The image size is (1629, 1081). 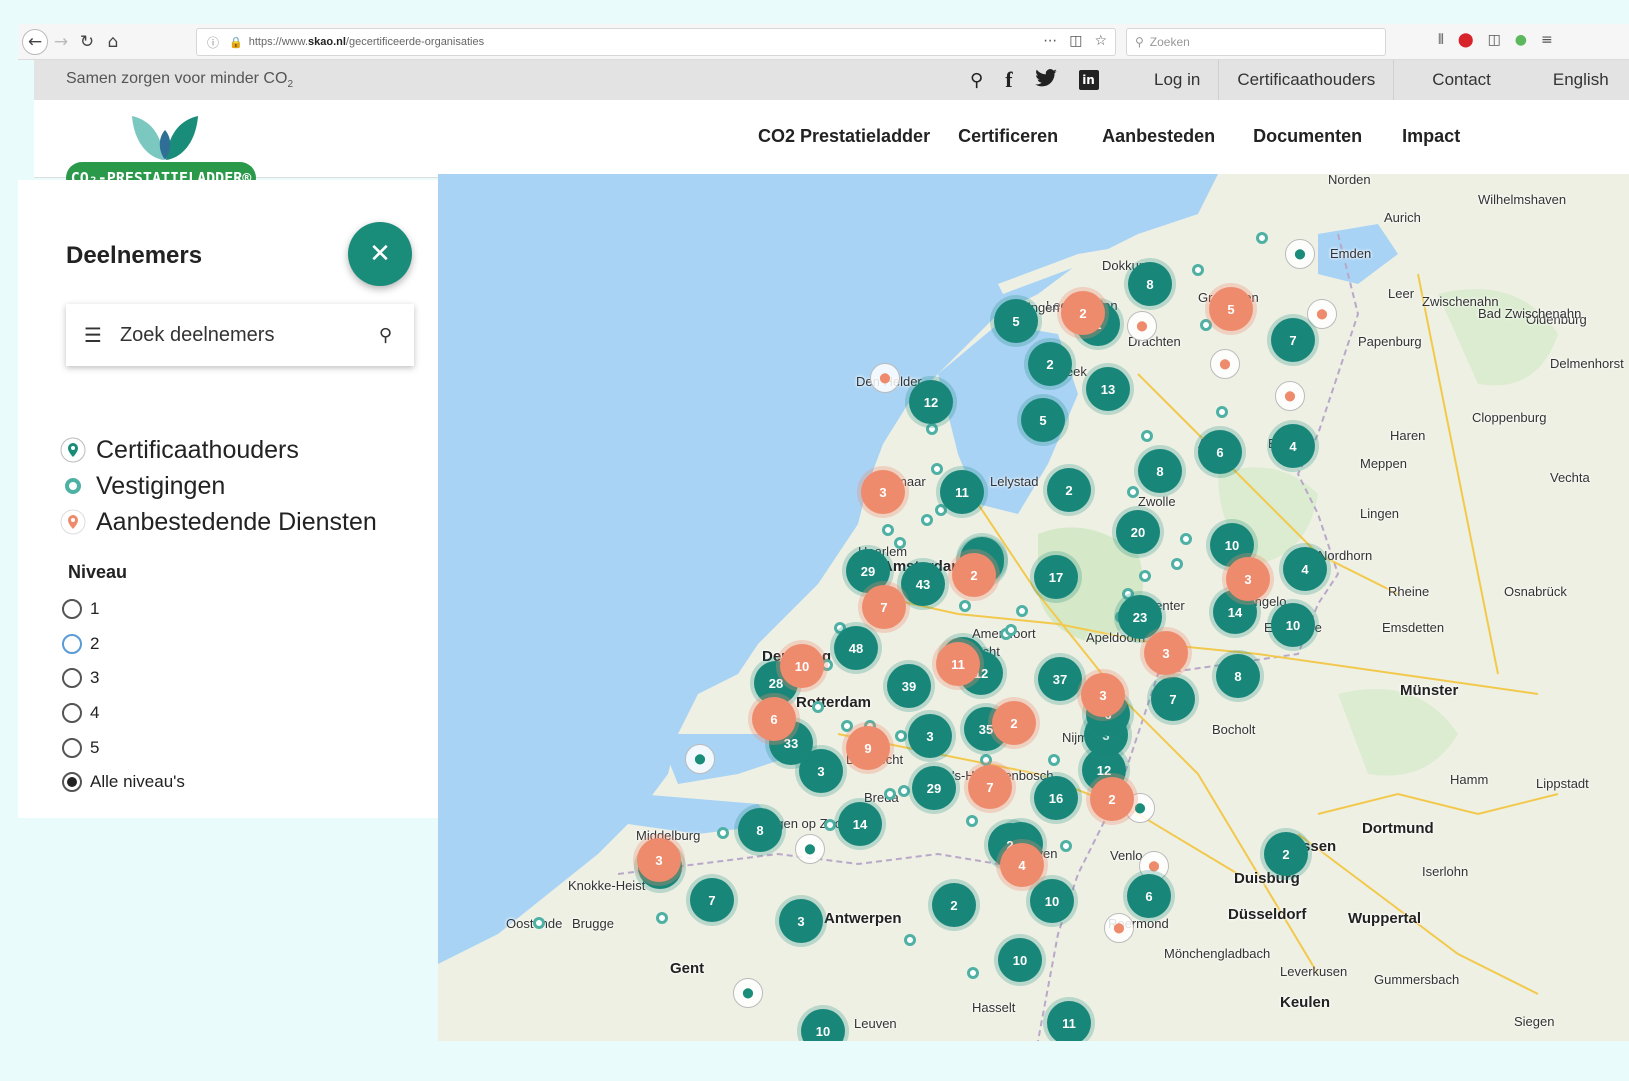 I want to click on niveau-option-alle: Alle niveau's, so click(x=123, y=782).